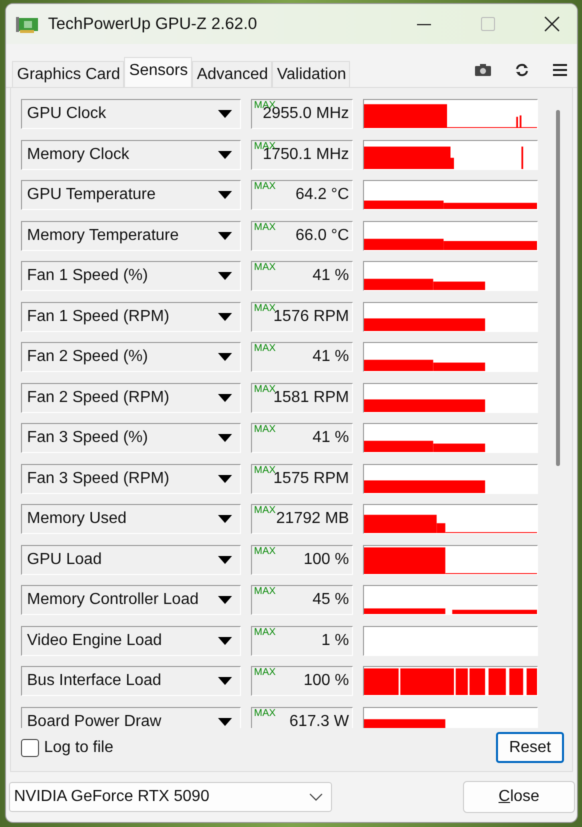 Image resolution: width=582 pixels, height=827 pixels. I want to click on tab: Sensors, so click(158, 72).